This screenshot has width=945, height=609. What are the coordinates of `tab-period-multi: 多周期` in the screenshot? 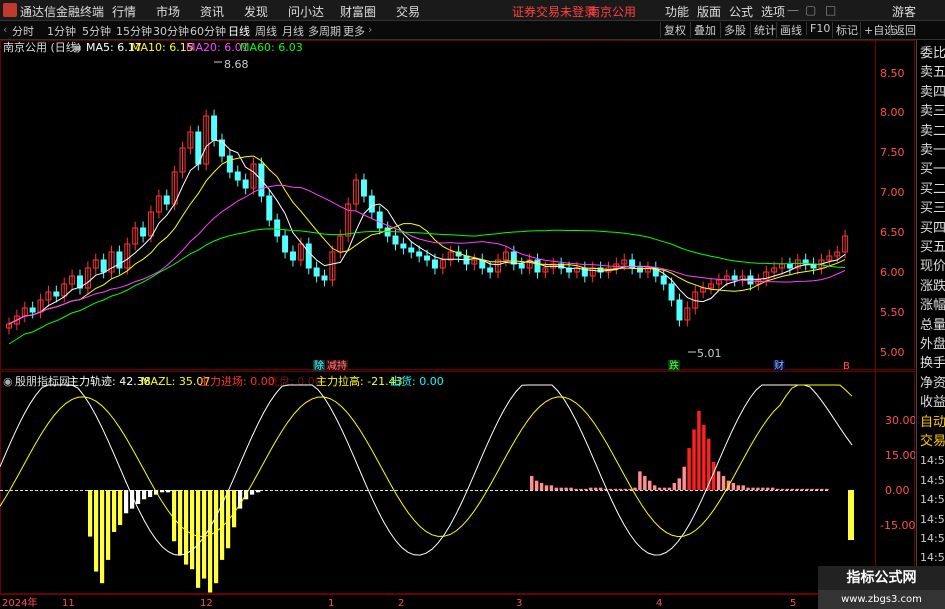 It's located at (324, 31).